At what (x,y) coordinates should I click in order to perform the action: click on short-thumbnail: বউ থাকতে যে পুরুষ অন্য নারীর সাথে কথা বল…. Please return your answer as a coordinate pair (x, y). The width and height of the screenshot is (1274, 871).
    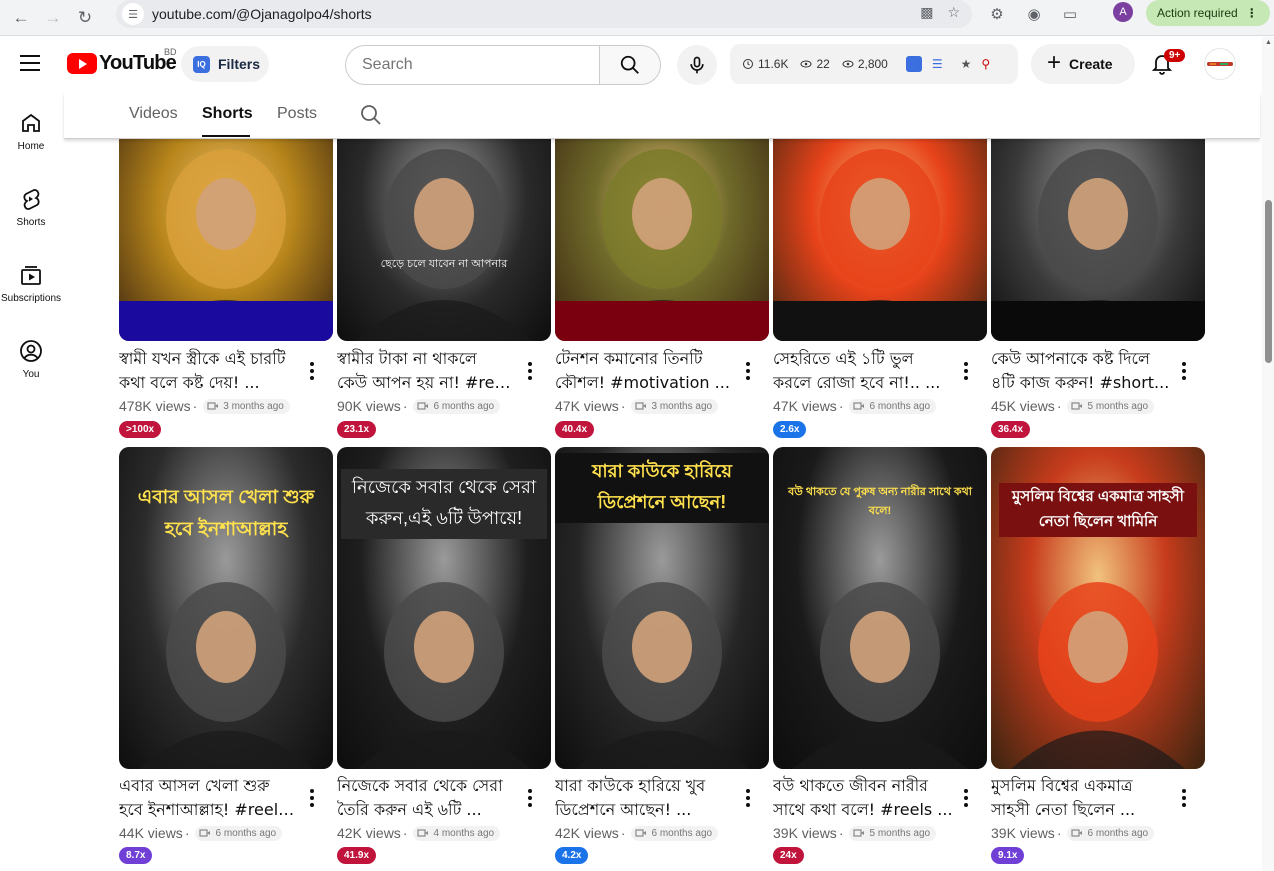
    Looking at the image, I should click on (880, 608).